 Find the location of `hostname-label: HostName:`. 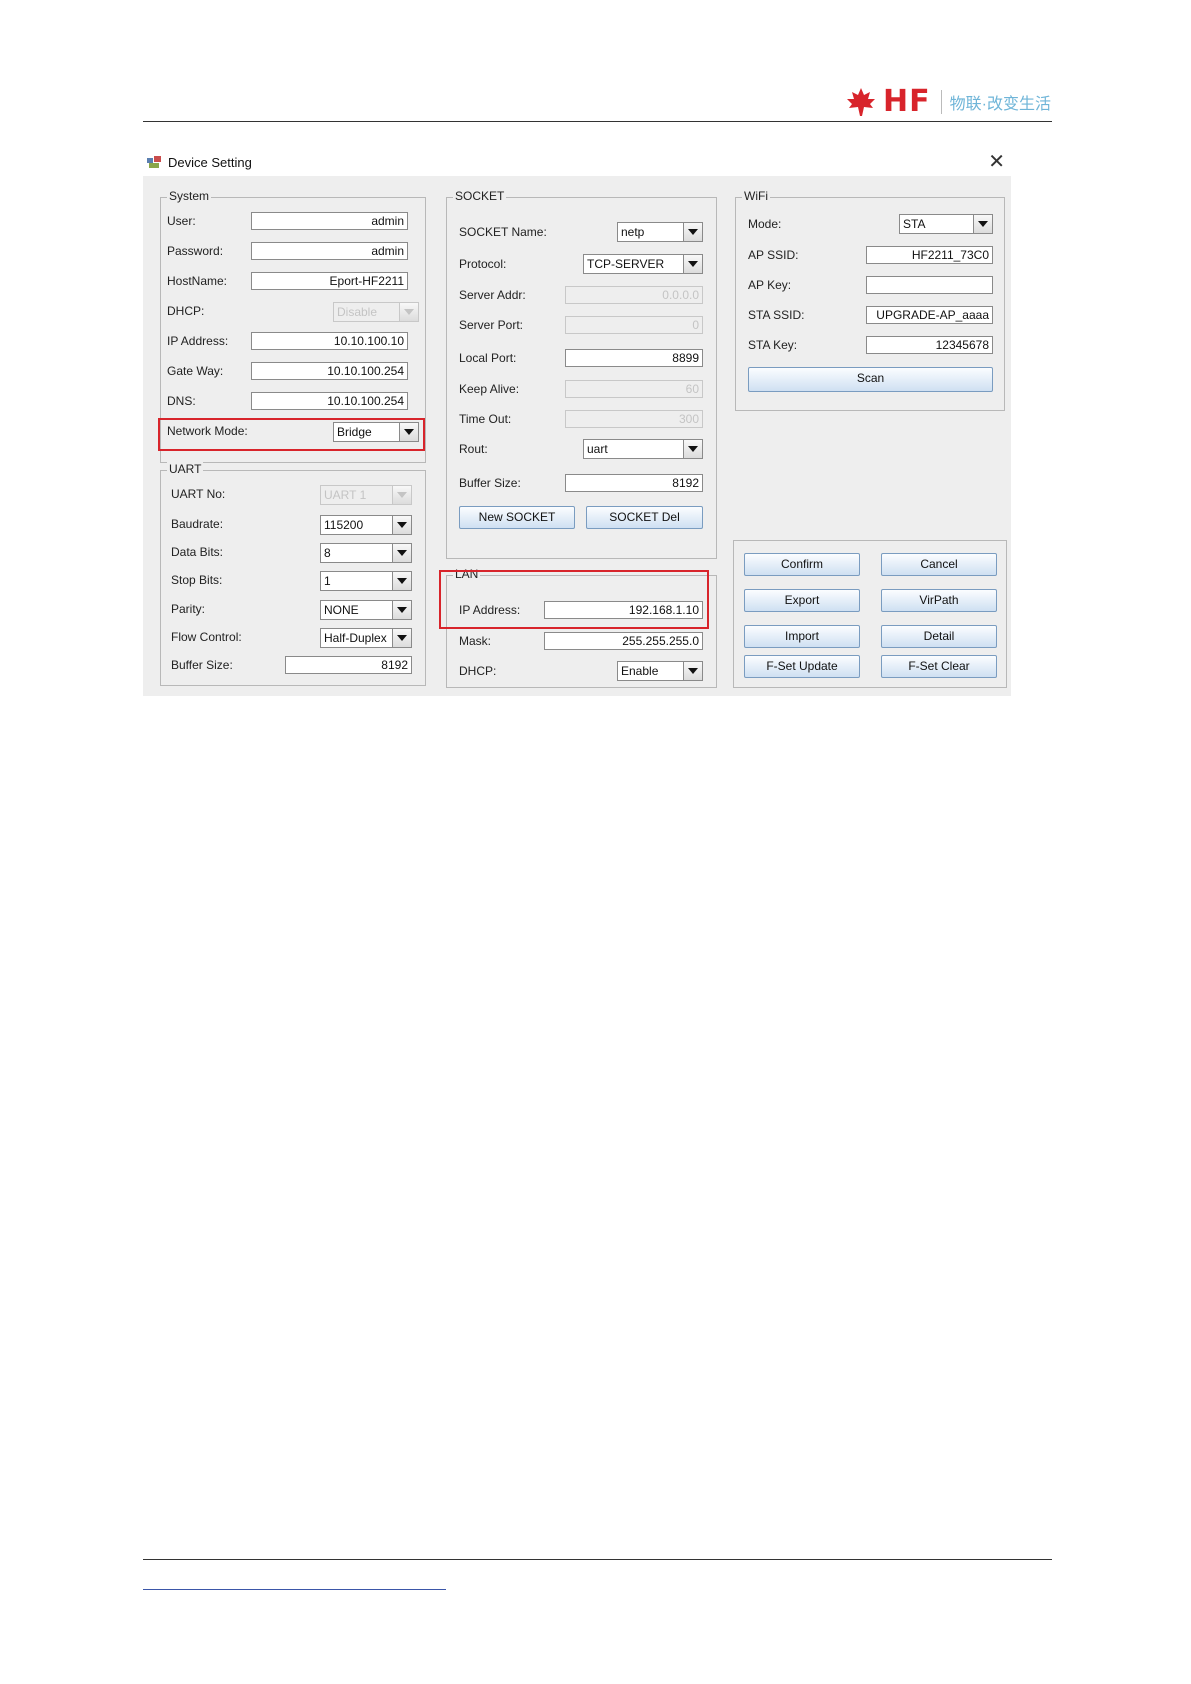

hostname-label: HostName: is located at coordinates (197, 281).